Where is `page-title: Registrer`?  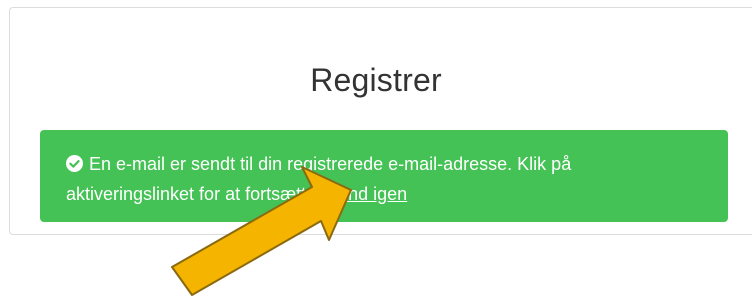
page-title: Registrer is located at coordinates (376, 80).